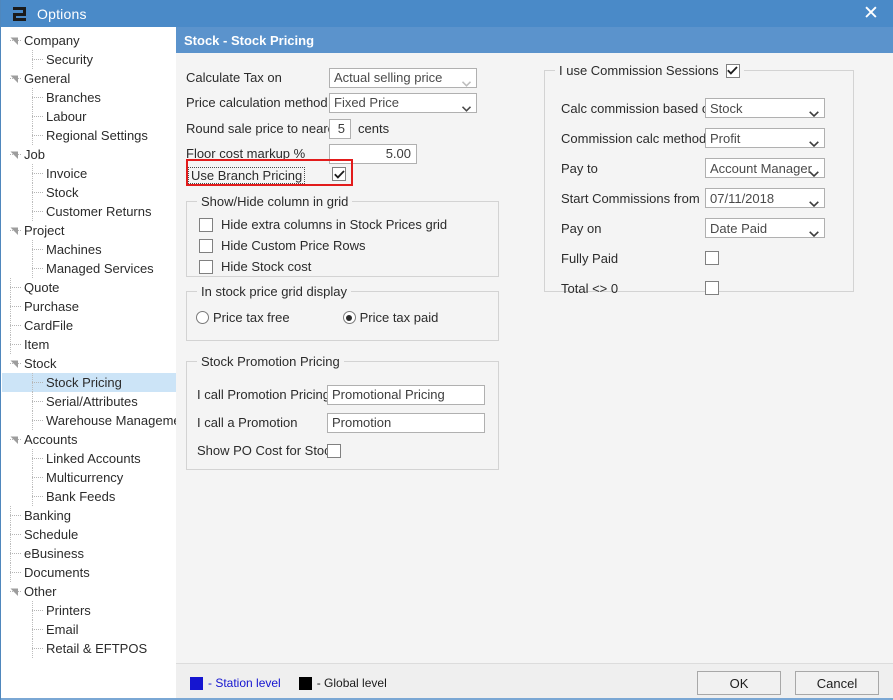  I want to click on sidebar-item-stock-pricing: Stock Pricing, so click(89, 382).